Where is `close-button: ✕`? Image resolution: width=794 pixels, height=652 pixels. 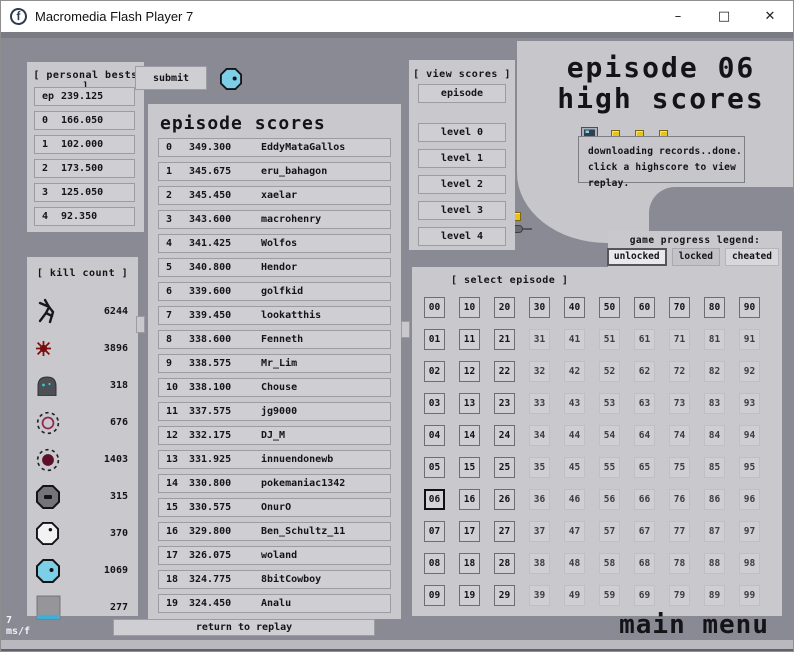 close-button: ✕ is located at coordinates (770, 16).